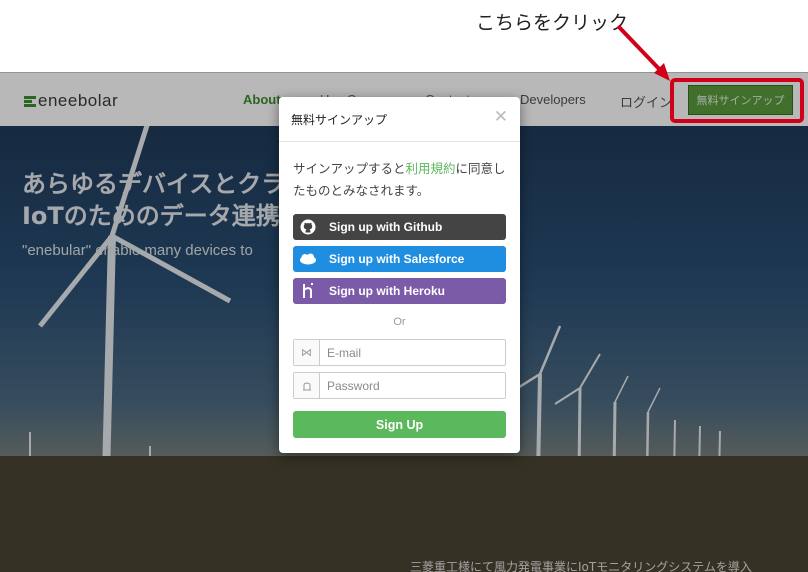  I want to click on github-signup-button: Sign up with Github, so click(399, 227).